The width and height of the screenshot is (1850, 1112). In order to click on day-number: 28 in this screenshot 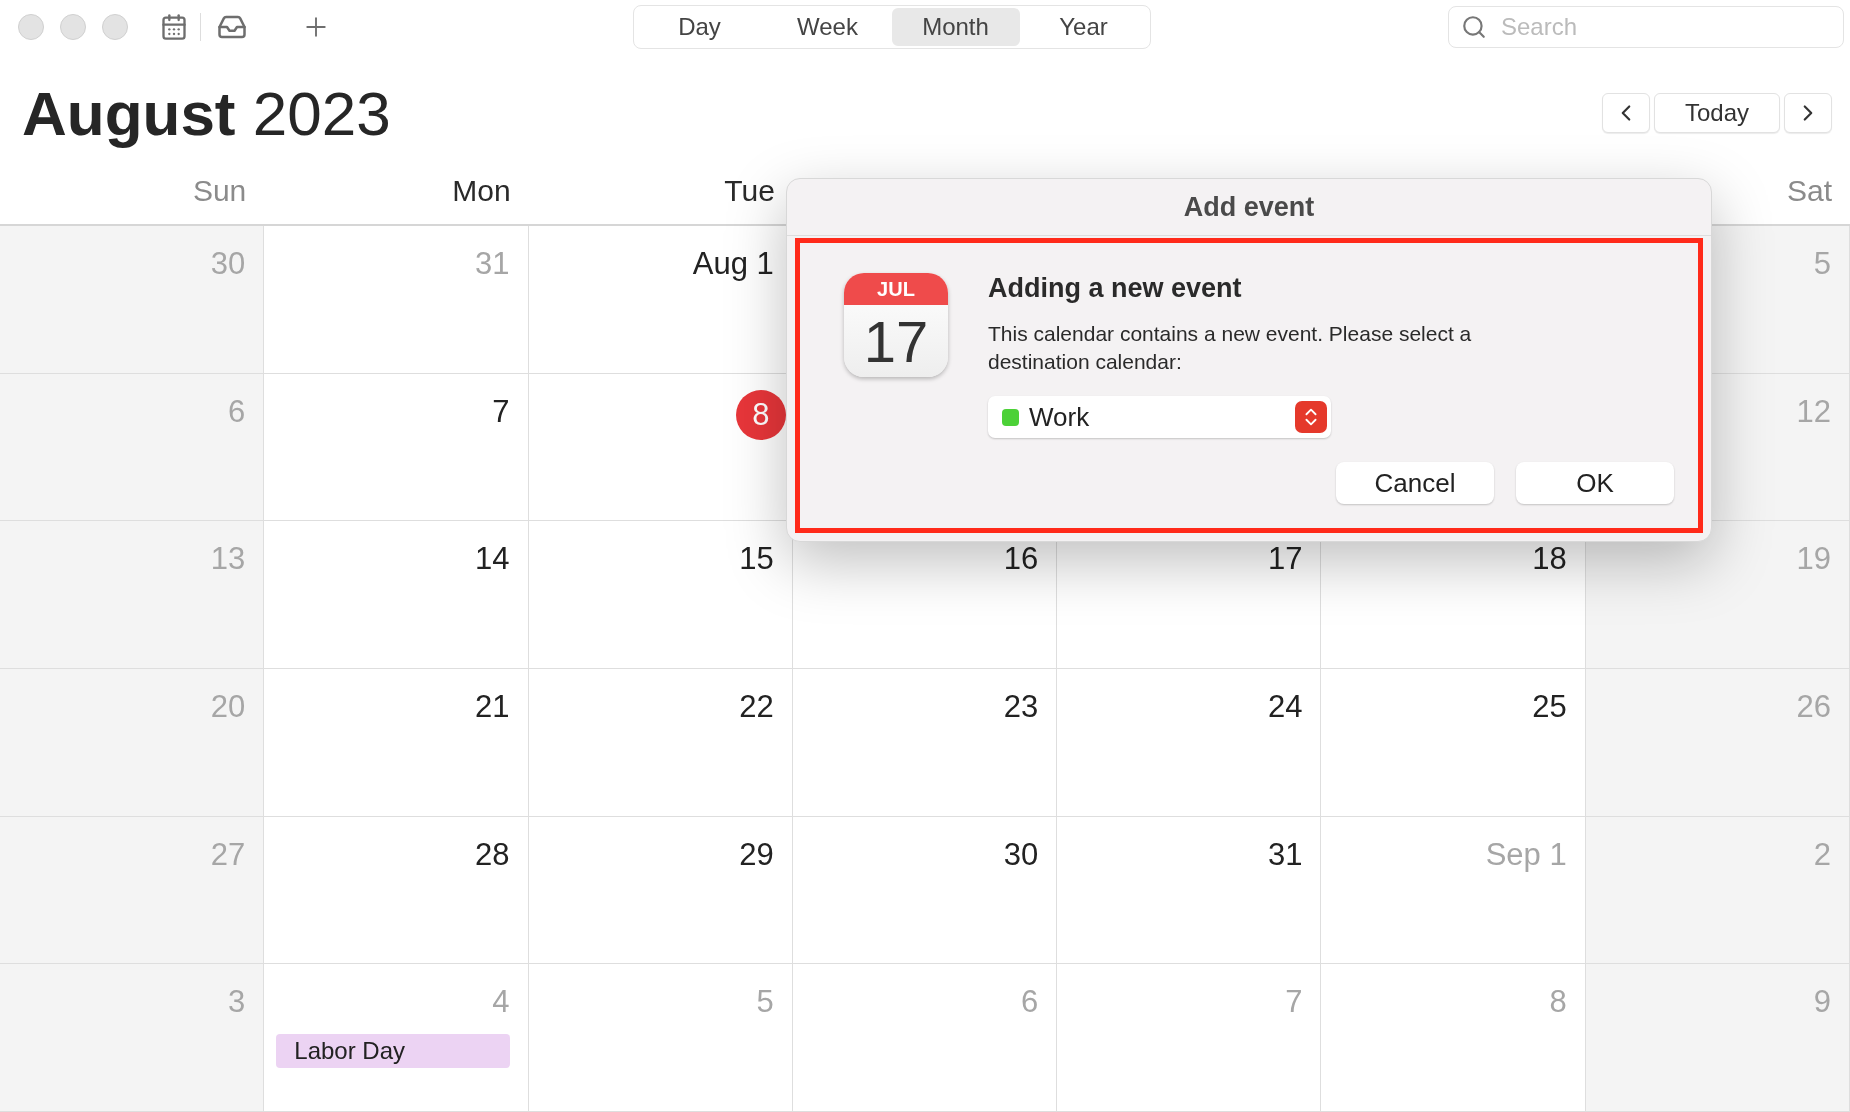, I will do `click(492, 854)`.